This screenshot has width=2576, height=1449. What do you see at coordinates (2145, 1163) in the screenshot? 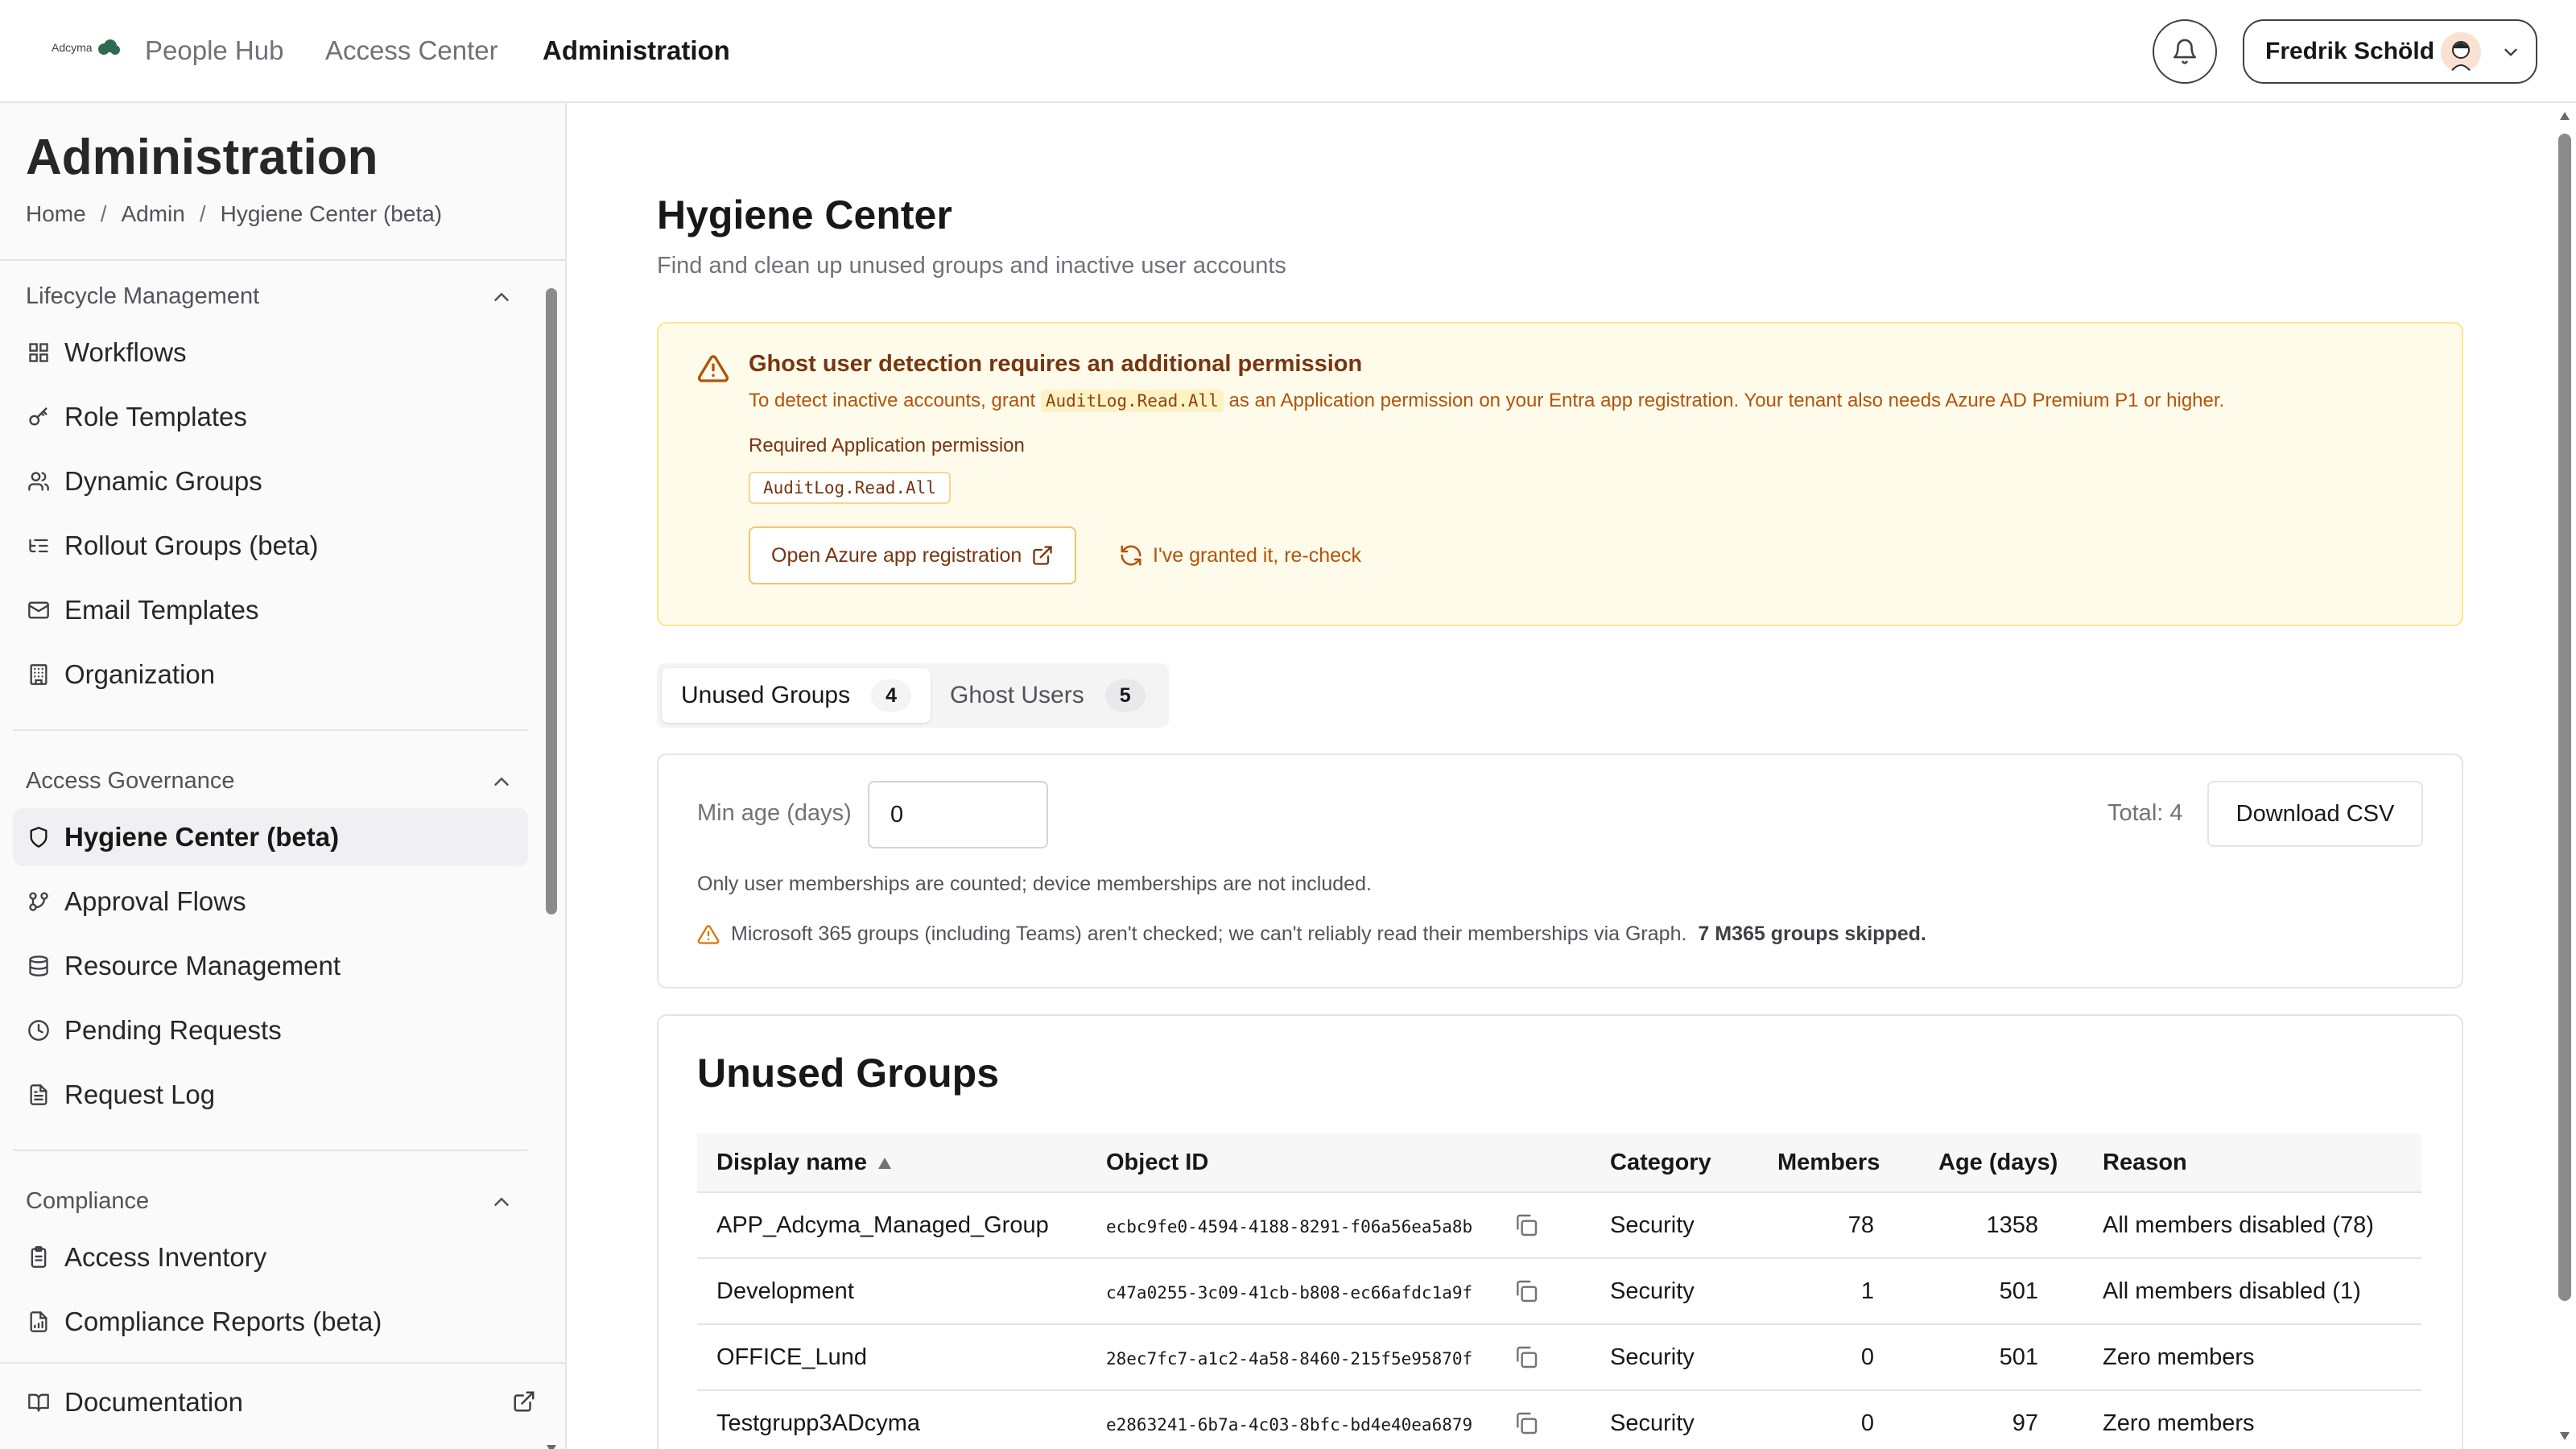
I see `column-reason: Reason` at bounding box center [2145, 1163].